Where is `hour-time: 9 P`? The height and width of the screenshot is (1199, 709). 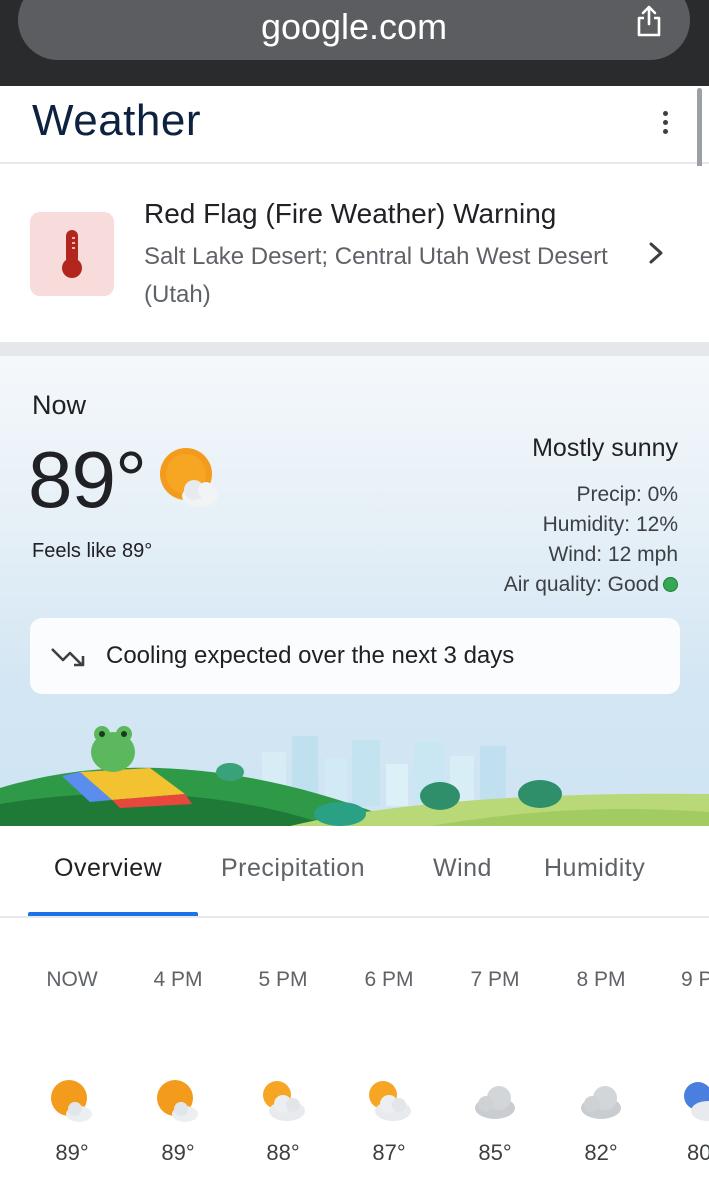 hour-time: 9 P is located at coordinates (695, 979).